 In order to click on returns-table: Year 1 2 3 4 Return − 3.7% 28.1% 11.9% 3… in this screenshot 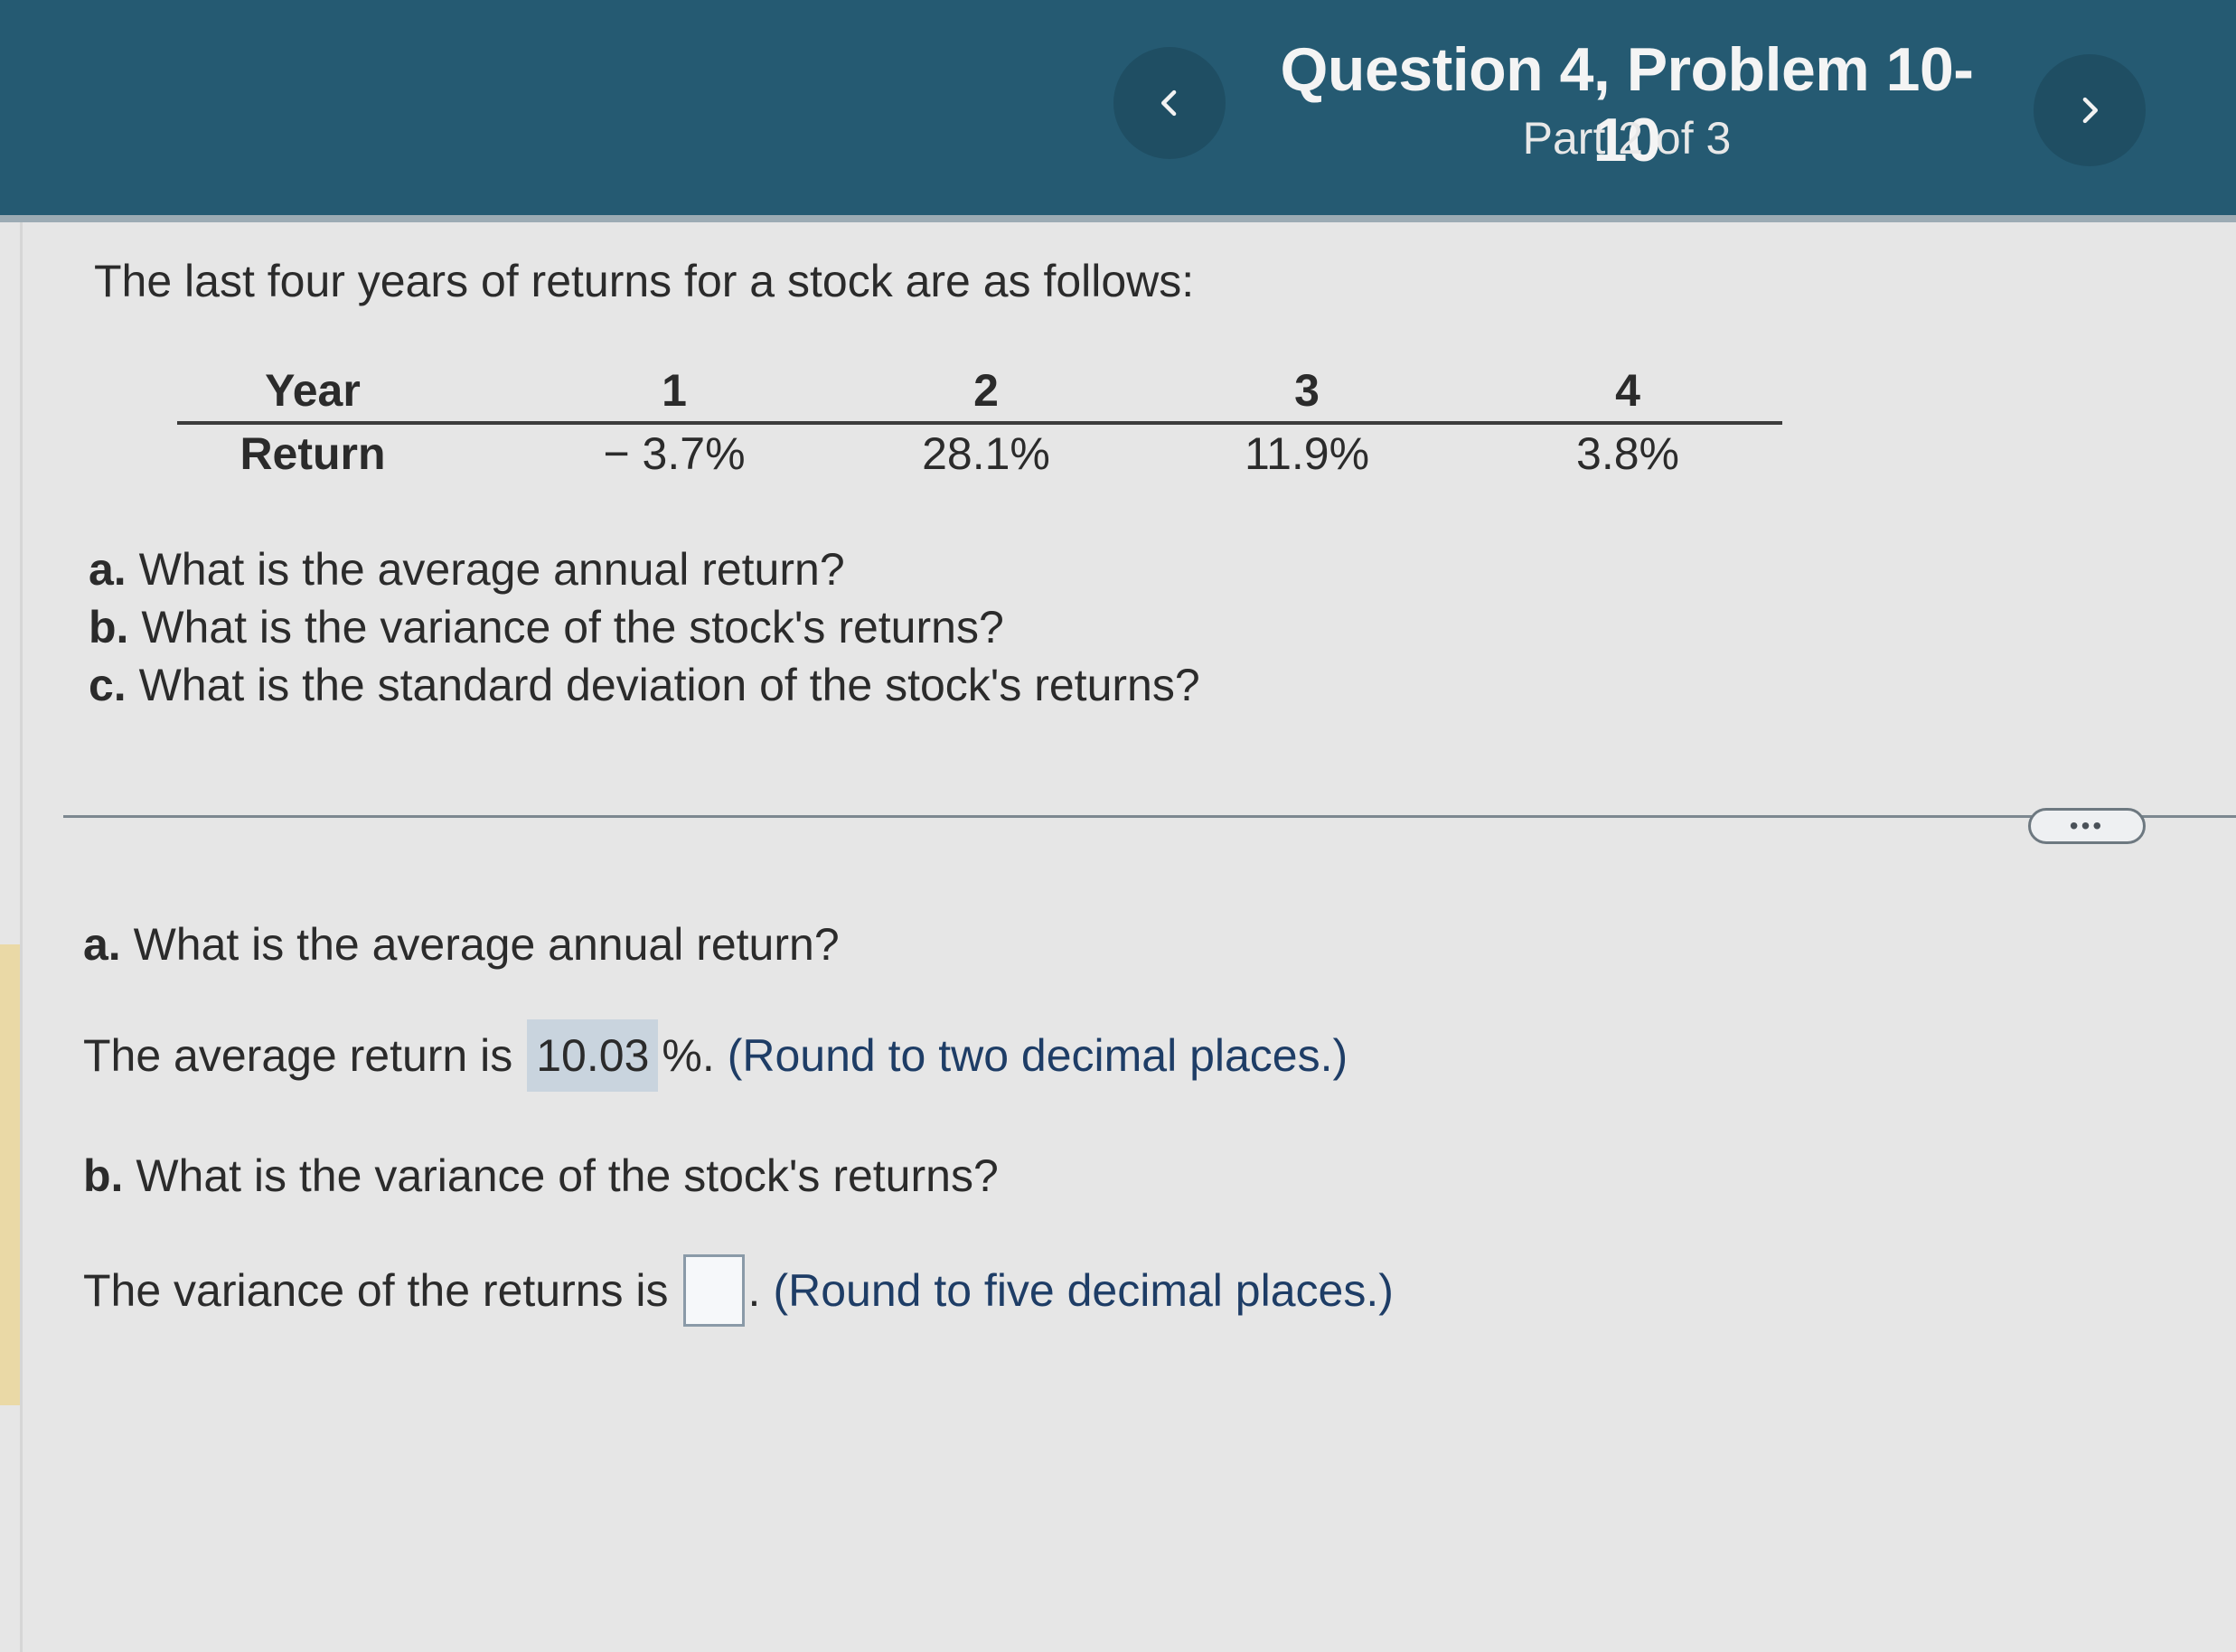, I will do `click(979, 427)`.